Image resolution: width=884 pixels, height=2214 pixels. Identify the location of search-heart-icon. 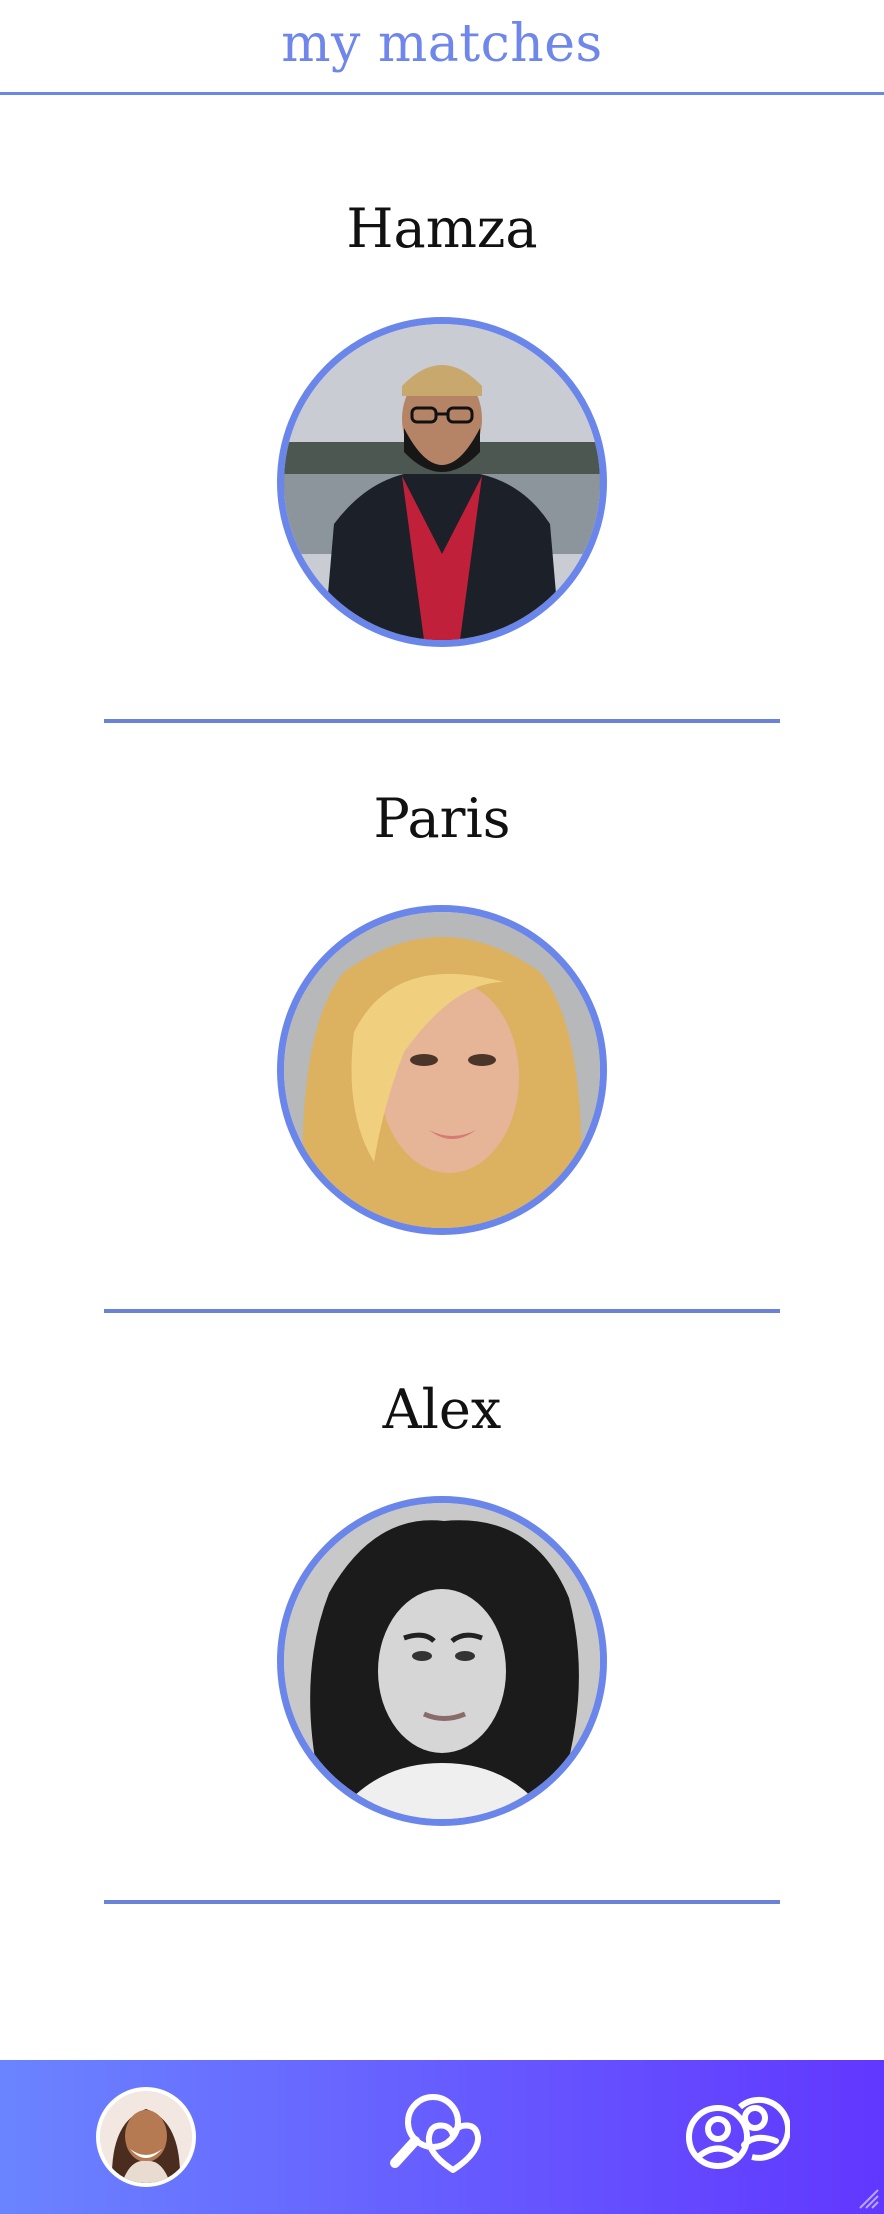
(442, 2137).